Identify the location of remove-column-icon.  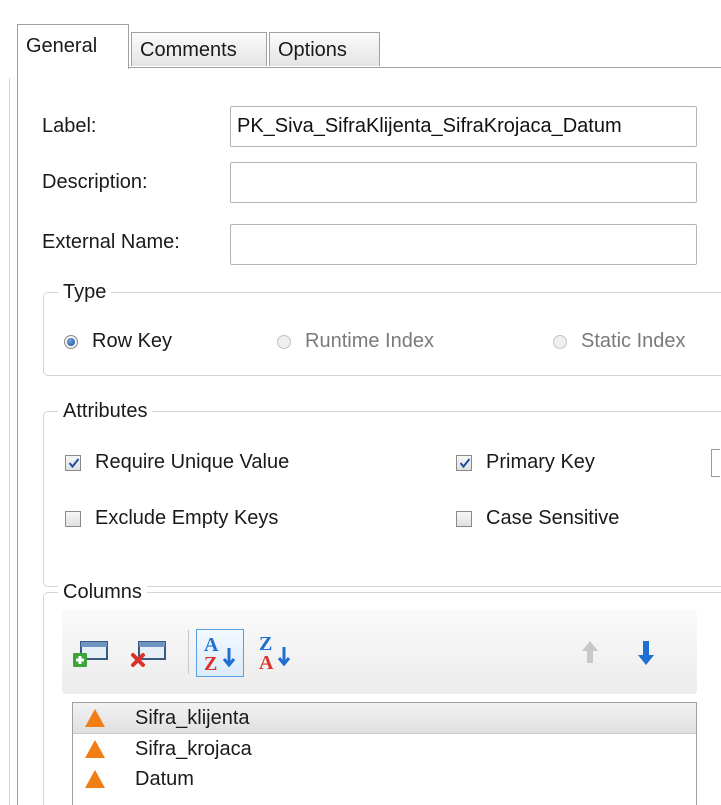
(148, 654).